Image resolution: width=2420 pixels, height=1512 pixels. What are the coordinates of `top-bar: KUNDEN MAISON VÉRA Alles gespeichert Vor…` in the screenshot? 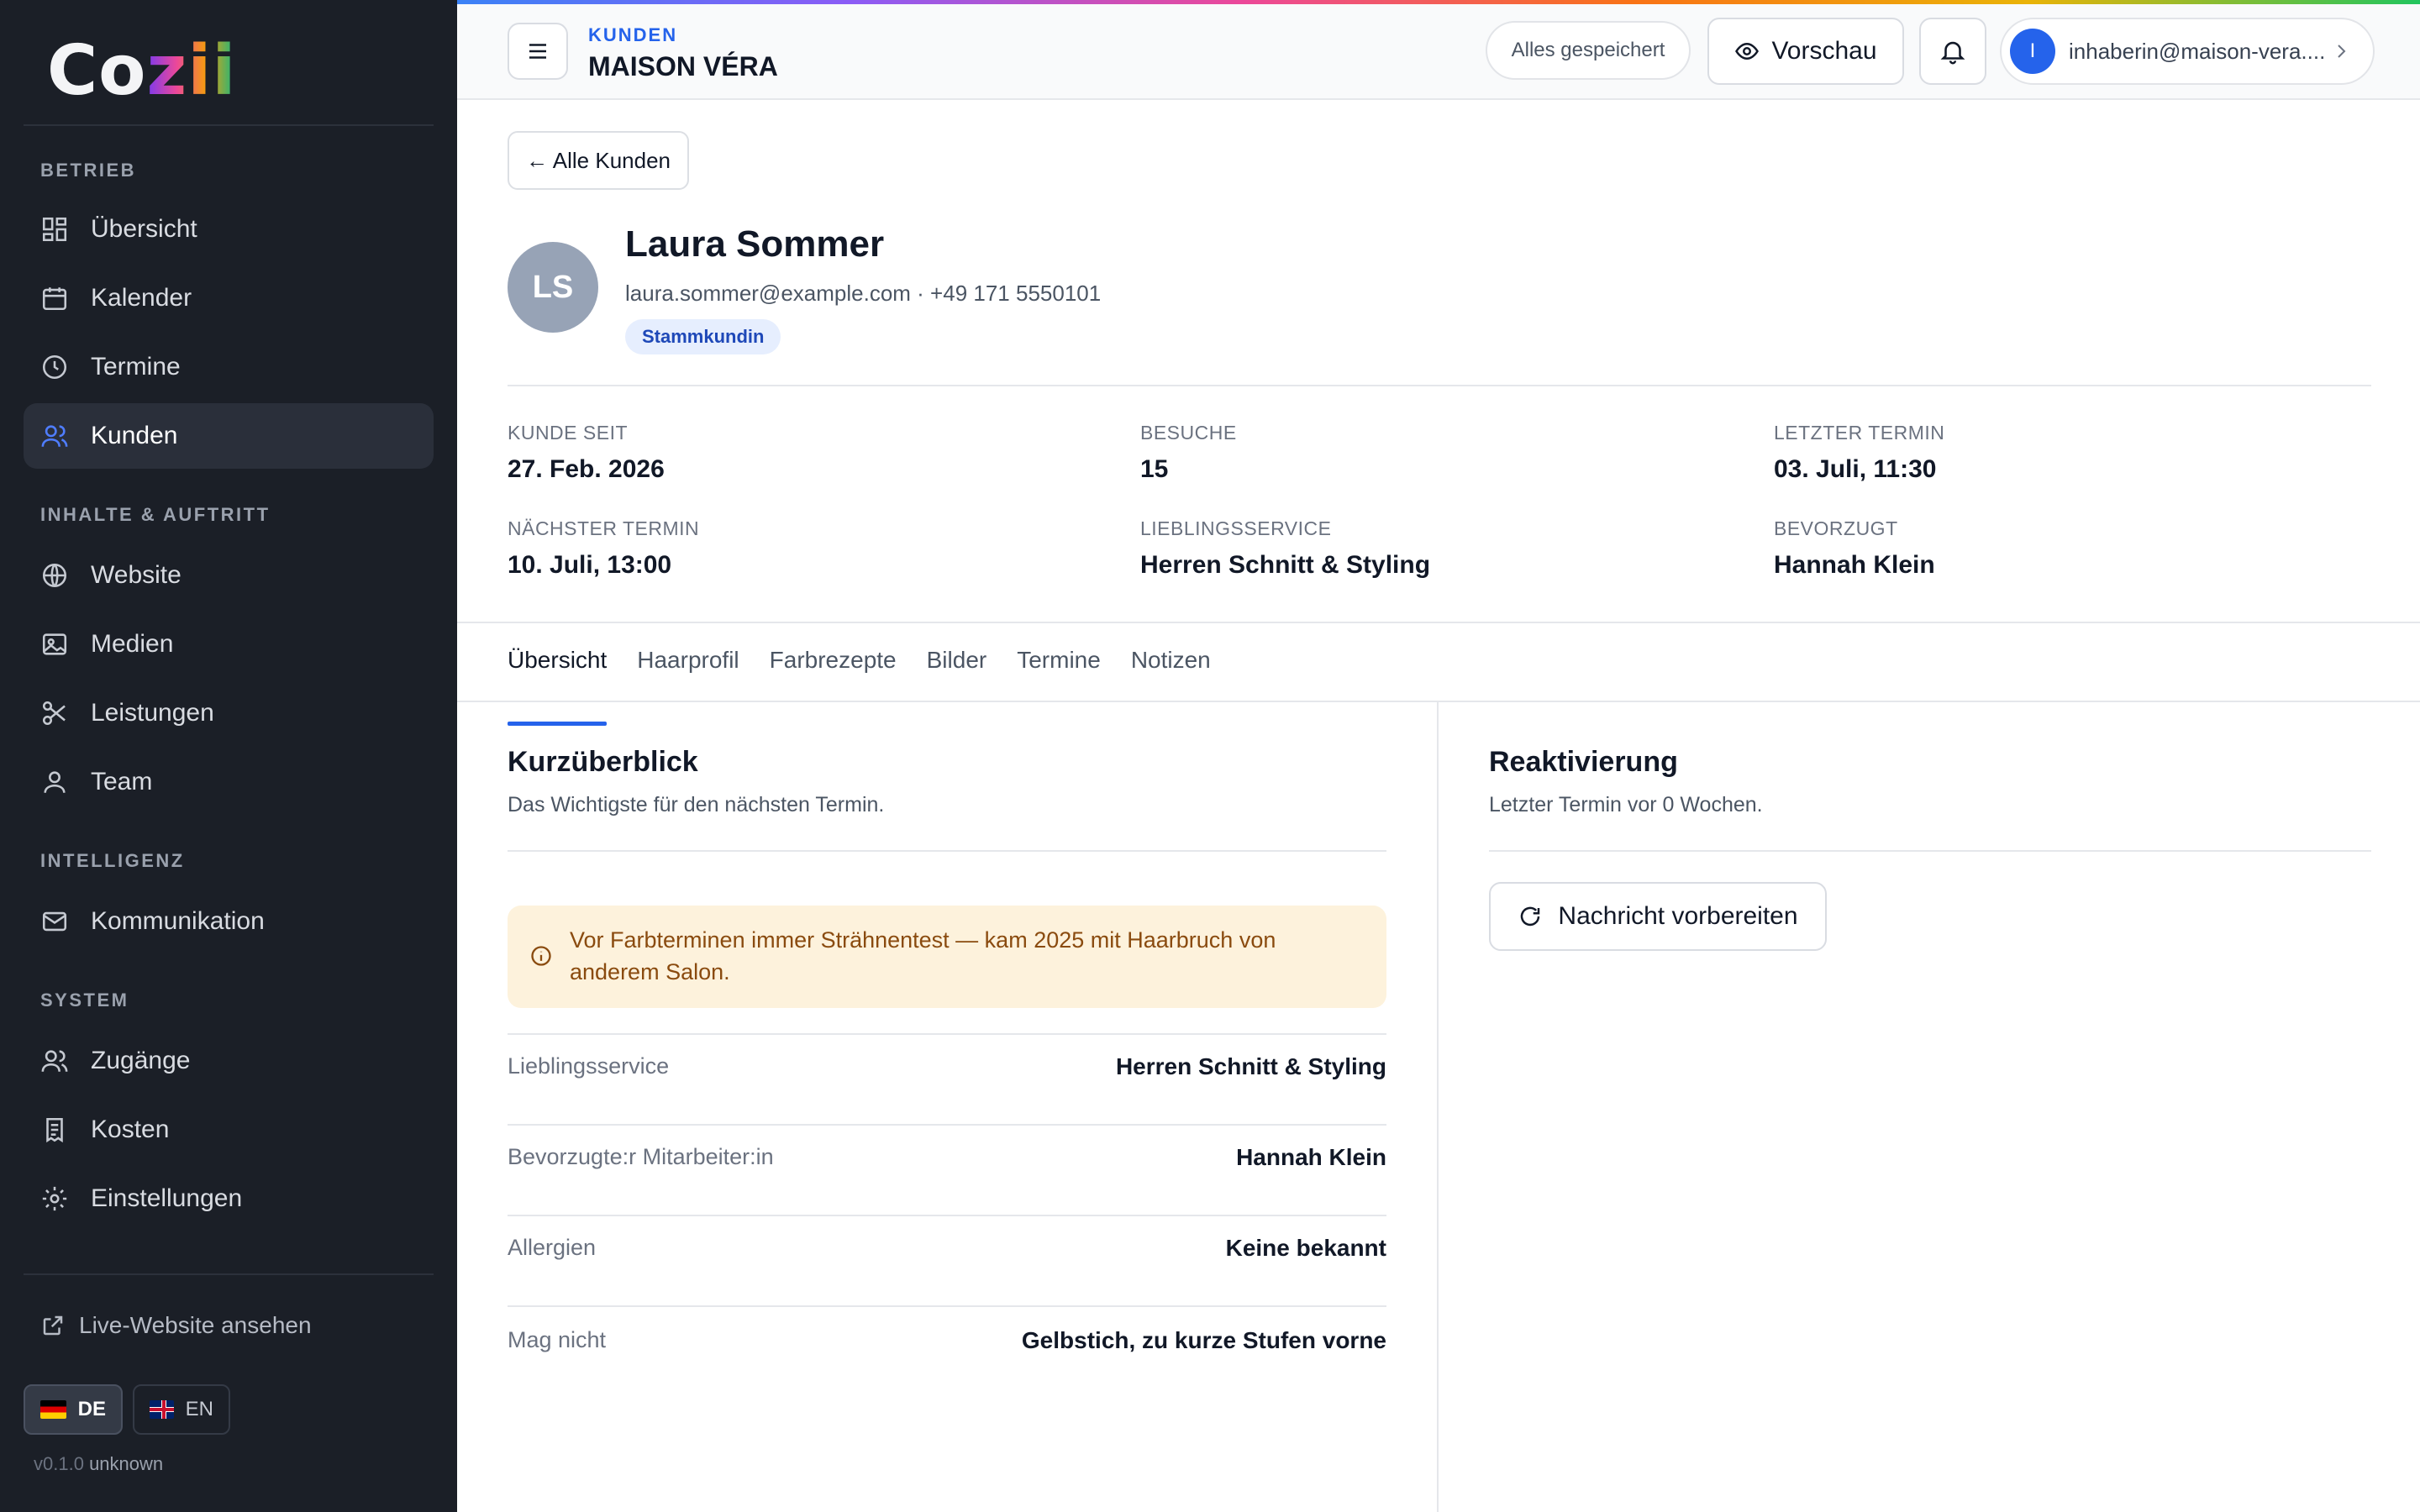 It's located at (1438, 52).